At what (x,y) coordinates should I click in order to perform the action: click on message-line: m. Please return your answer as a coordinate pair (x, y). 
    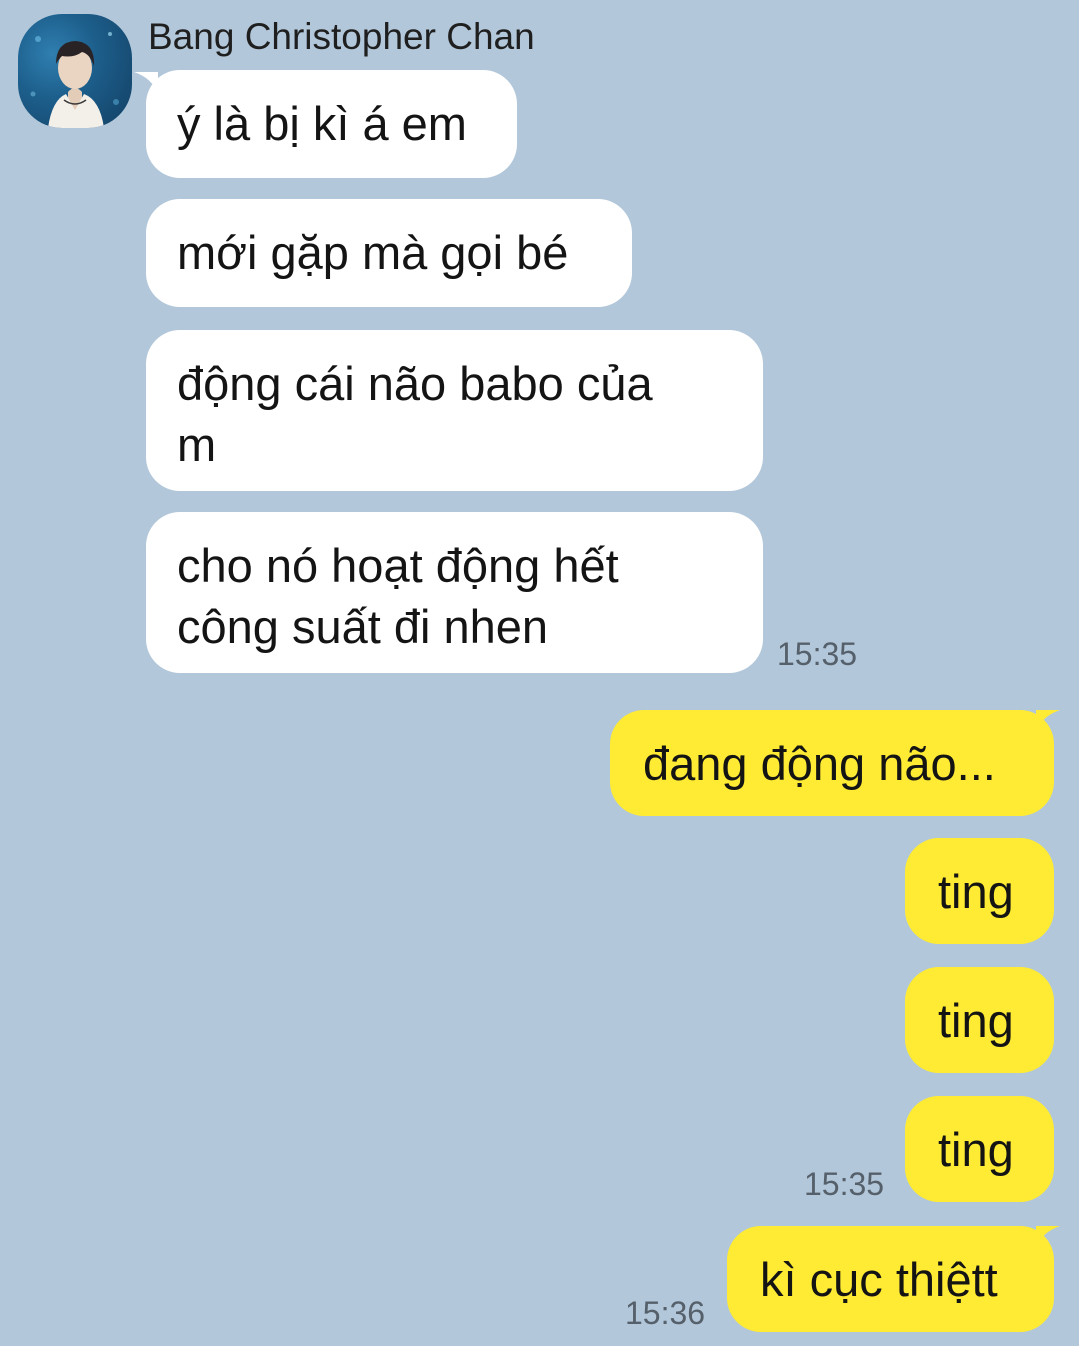
    Looking at the image, I should click on (197, 444).